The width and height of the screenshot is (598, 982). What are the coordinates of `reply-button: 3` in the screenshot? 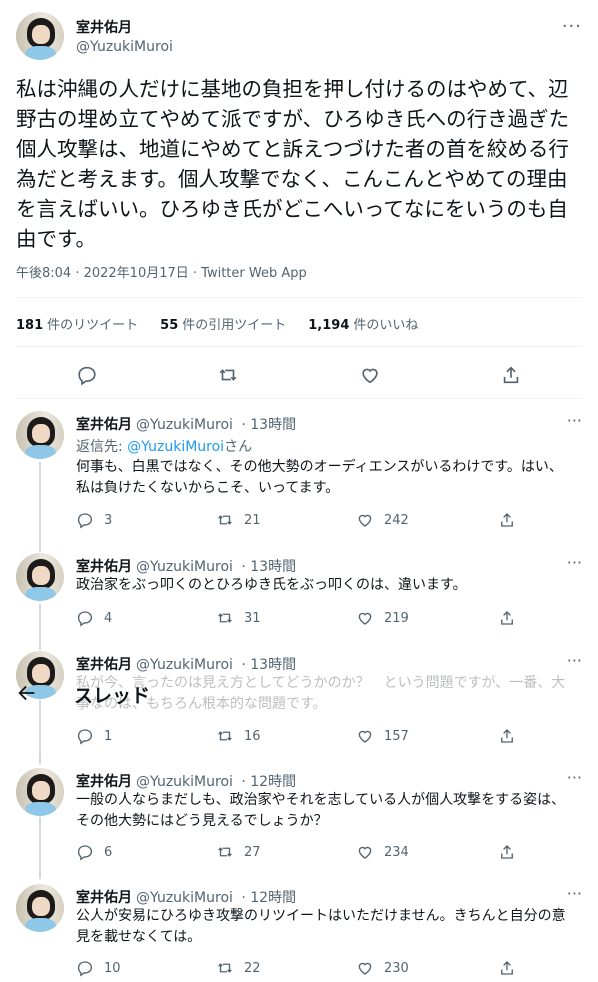 It's located at (111, 520).